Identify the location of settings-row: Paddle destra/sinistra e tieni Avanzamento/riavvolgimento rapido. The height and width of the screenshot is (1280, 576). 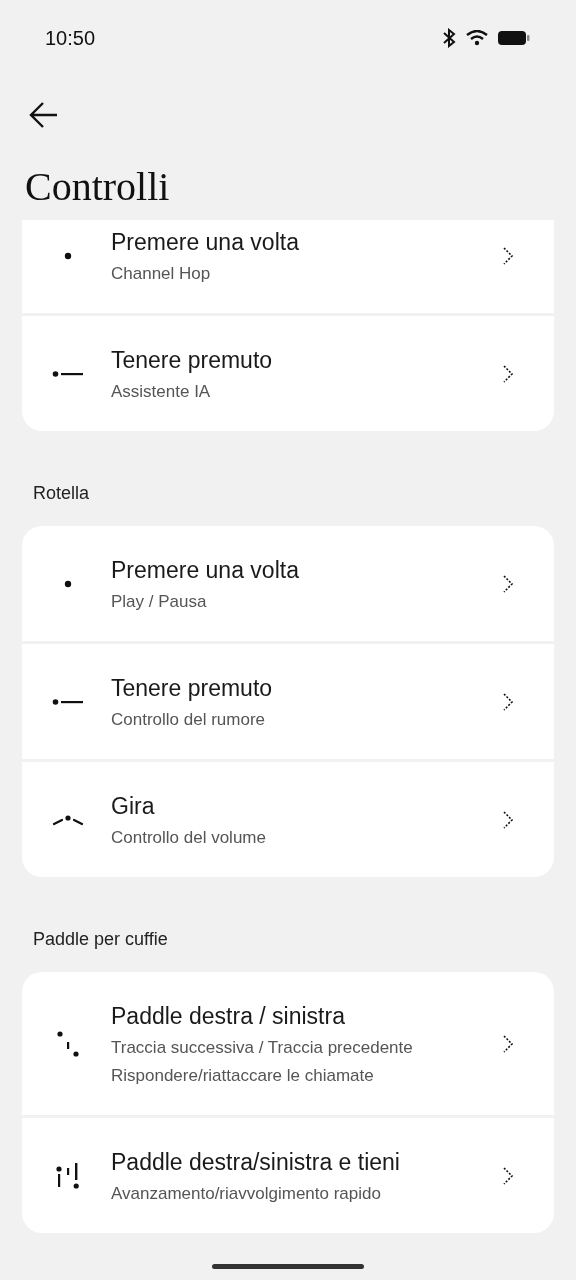
(288, 1175).